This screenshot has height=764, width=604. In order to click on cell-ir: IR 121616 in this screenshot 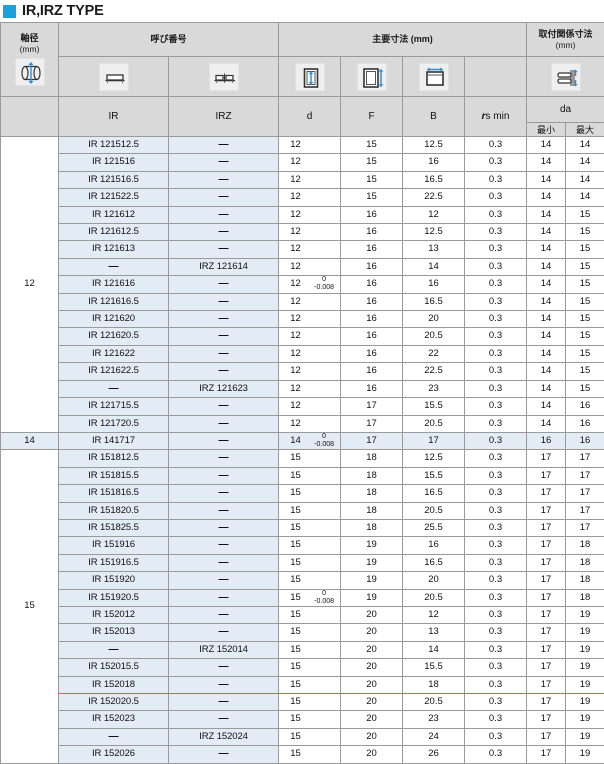, I will do `click(114, 284)`.